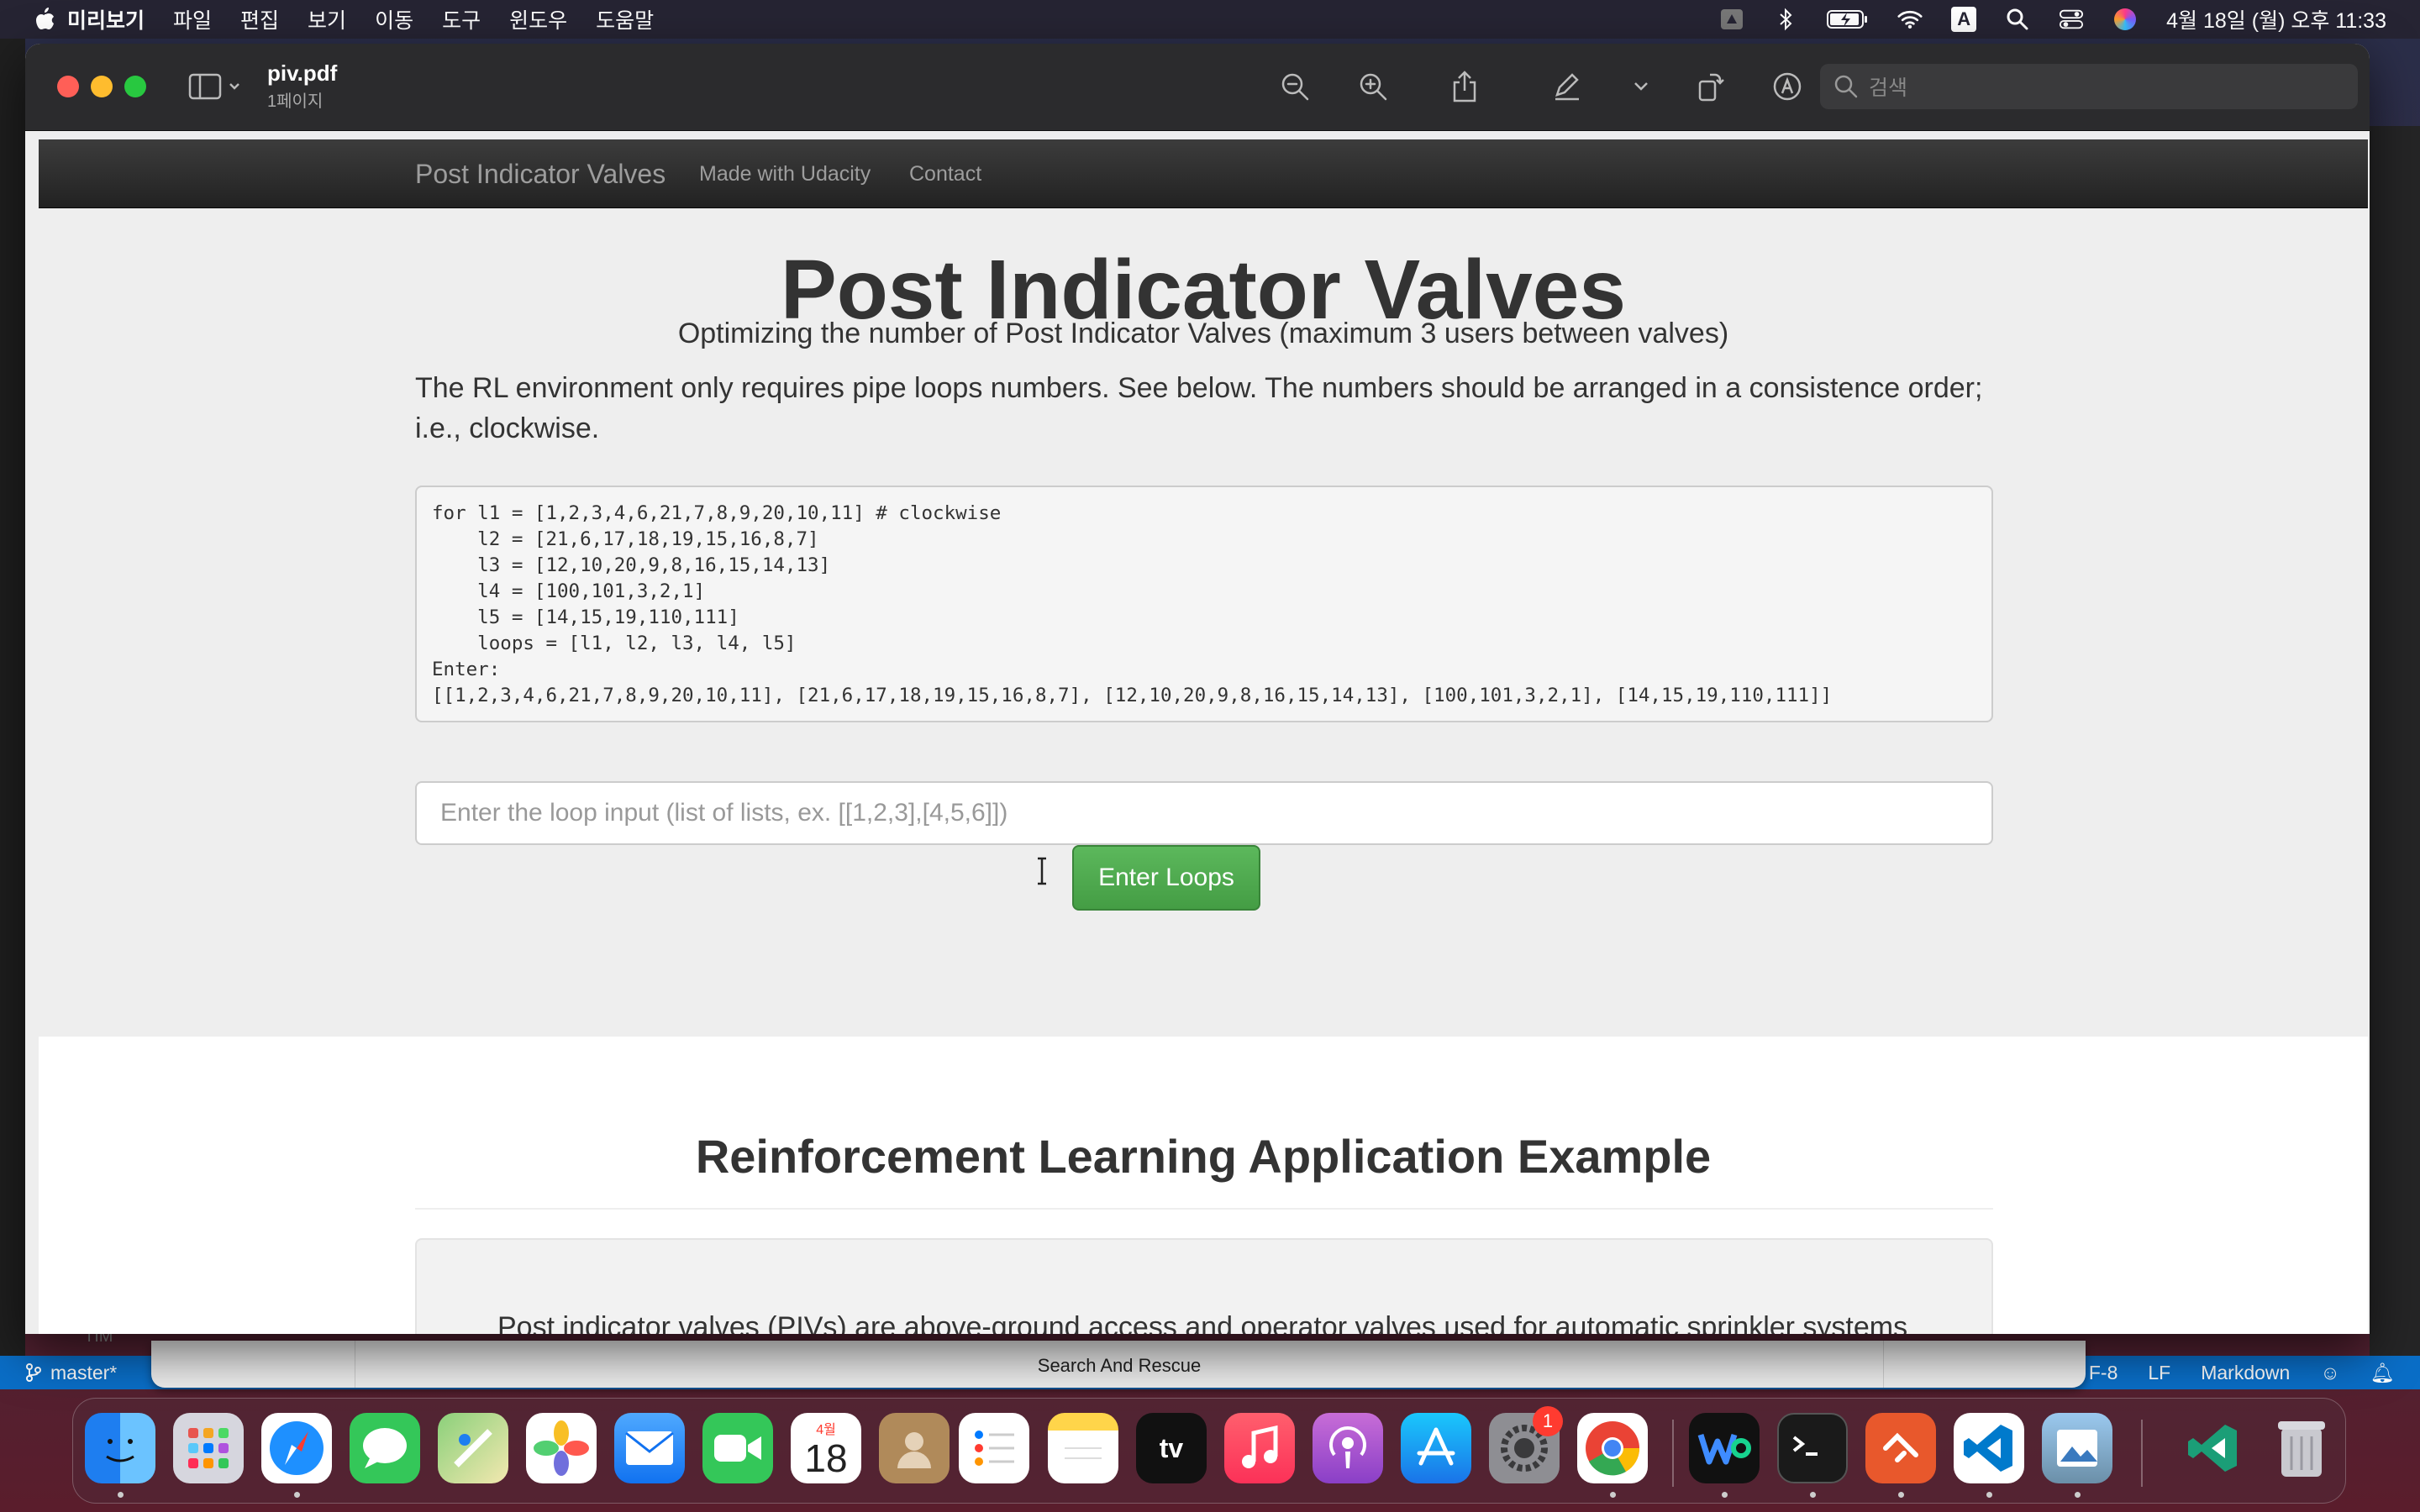  Describe the element at coordinates (1673, 1453) in the screenshot. I see `dock-separator` at that location.